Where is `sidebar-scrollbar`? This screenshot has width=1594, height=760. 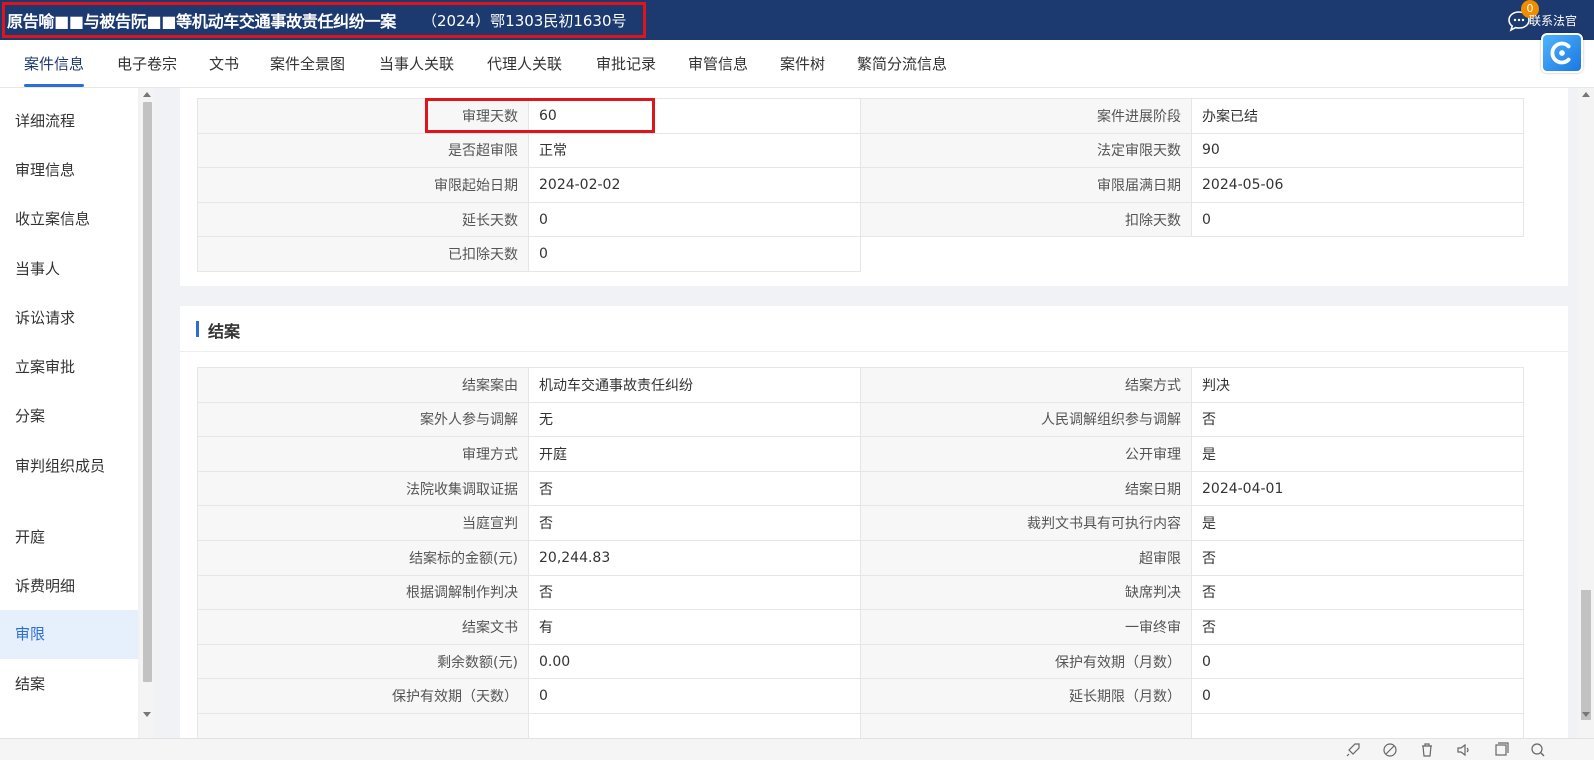
sidebar-scrollbar is located at coordinates (147, 413).